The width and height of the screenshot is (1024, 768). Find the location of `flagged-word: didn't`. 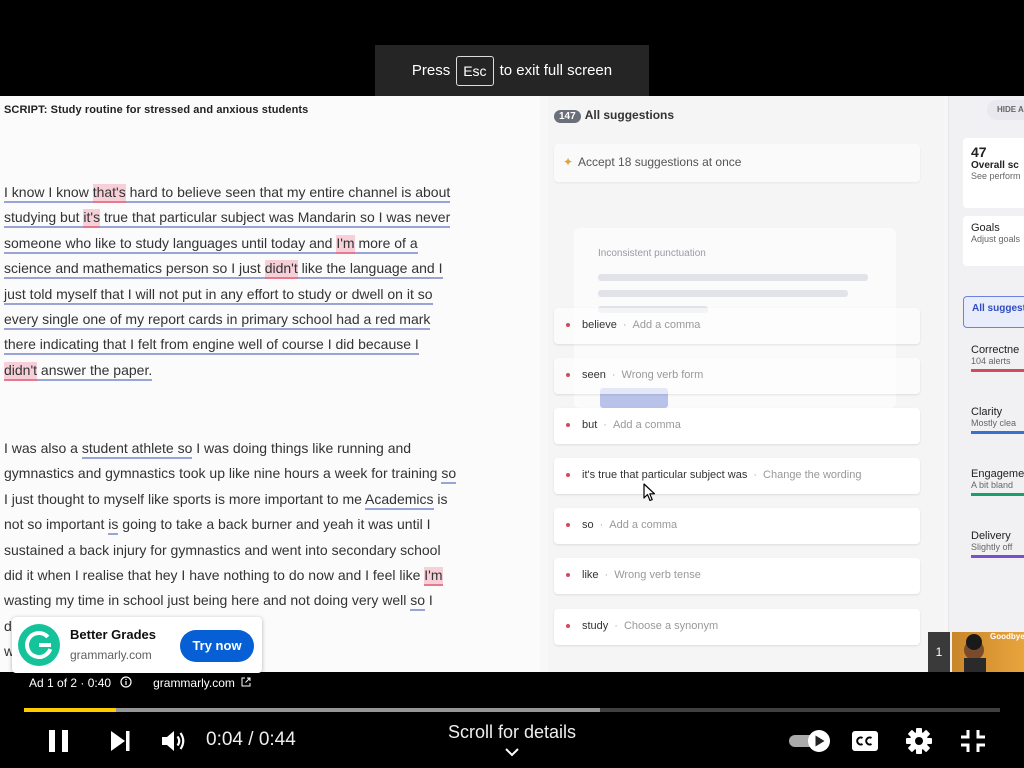

flagged-word: didn't is located at coordinates (21, 371).